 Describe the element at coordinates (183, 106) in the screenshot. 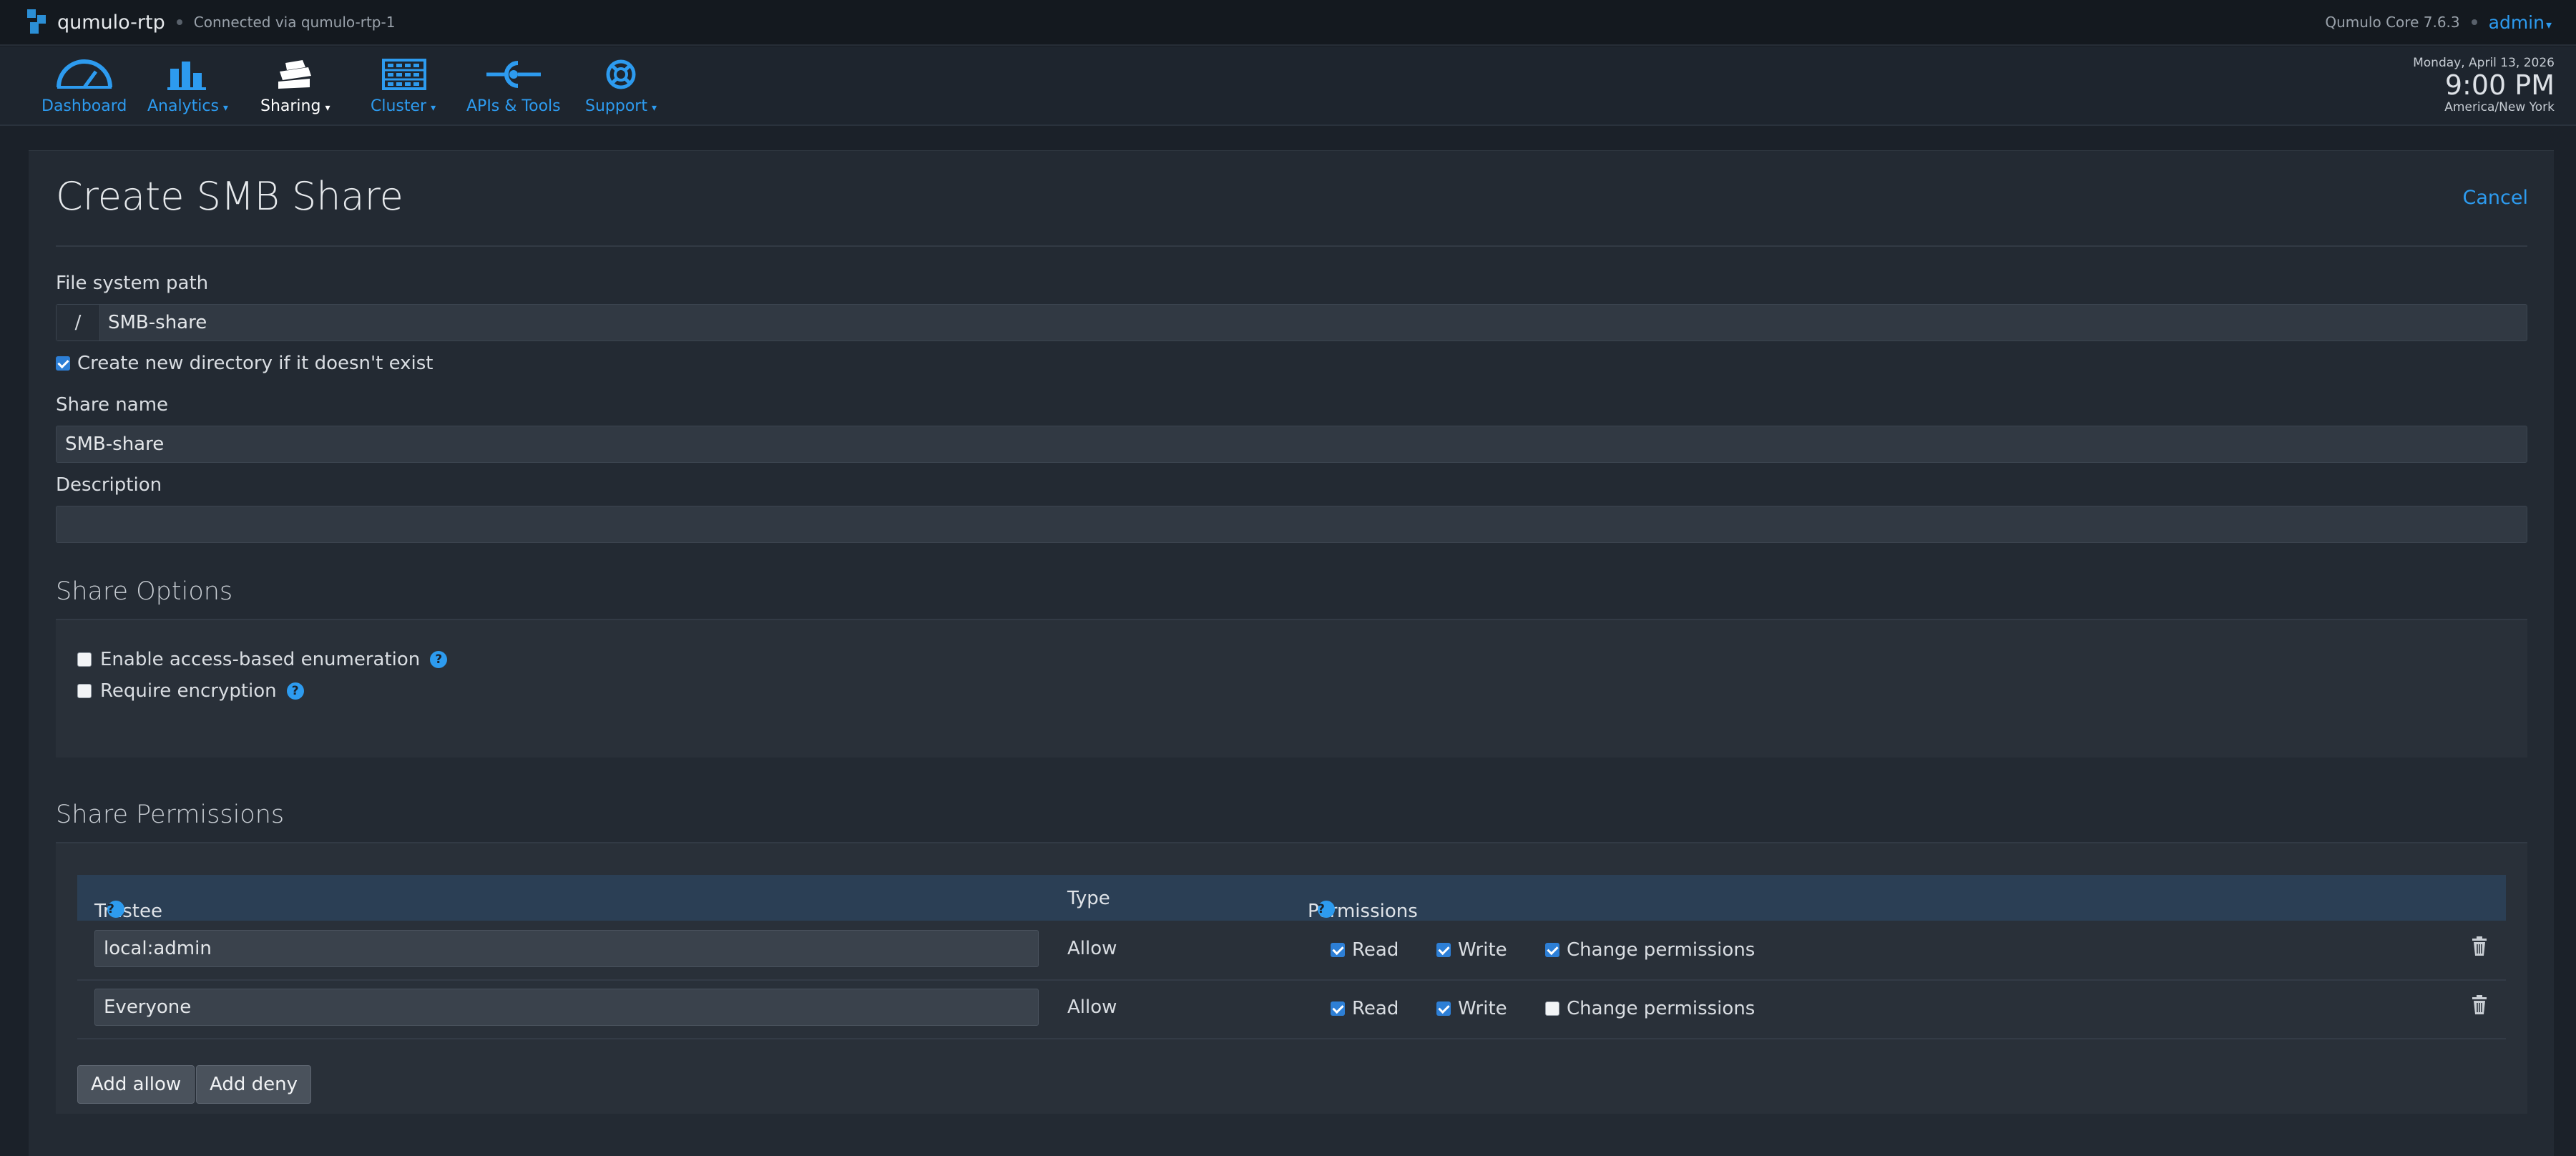

I see `nav-label: Analytics` at that location.